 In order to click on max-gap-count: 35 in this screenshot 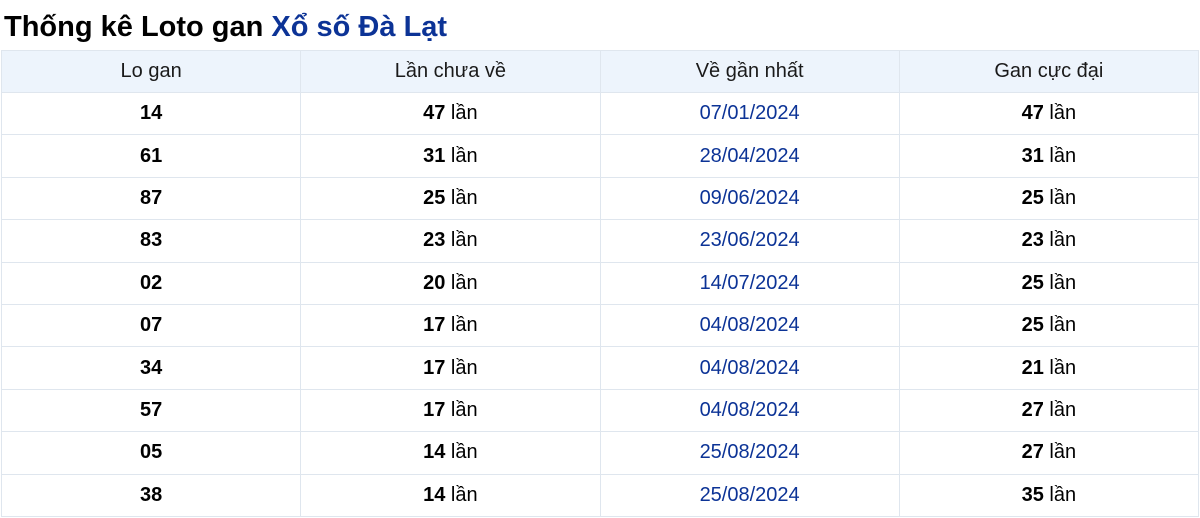, I will do `click(1032, 494)`.